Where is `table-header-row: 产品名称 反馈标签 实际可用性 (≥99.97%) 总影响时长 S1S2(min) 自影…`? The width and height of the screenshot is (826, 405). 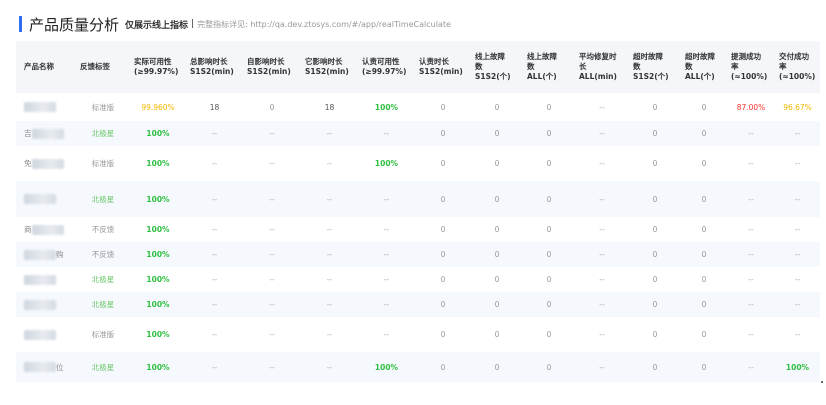
table-header-row: 产品名称 反馈标签 实际可用性 (≥99.97%) 总影响时长 S1S2(min) 自影… is located at coordinates (418, 67).